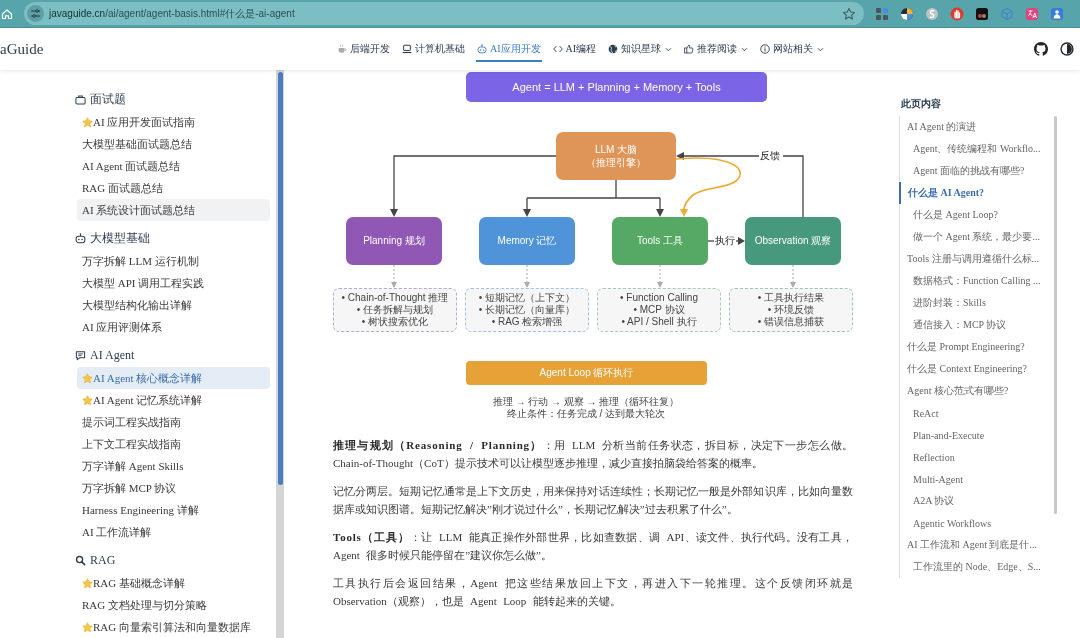  What do you see at coordinates (103, 560) in the screenshot?
I see `section-heading: RAG` at bounding box center [103, 560].